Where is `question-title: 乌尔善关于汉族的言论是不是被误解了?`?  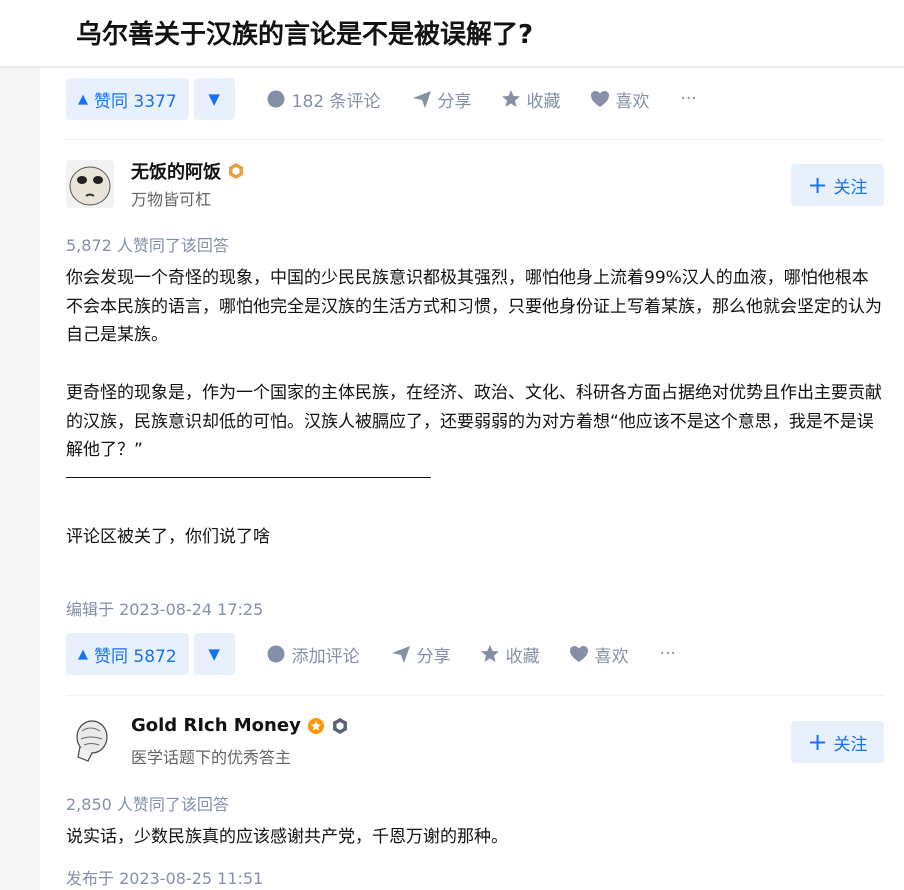 question-title: 乌尔善关于汉族的言论是不是被误解了? is located at coordinates (304, 35).